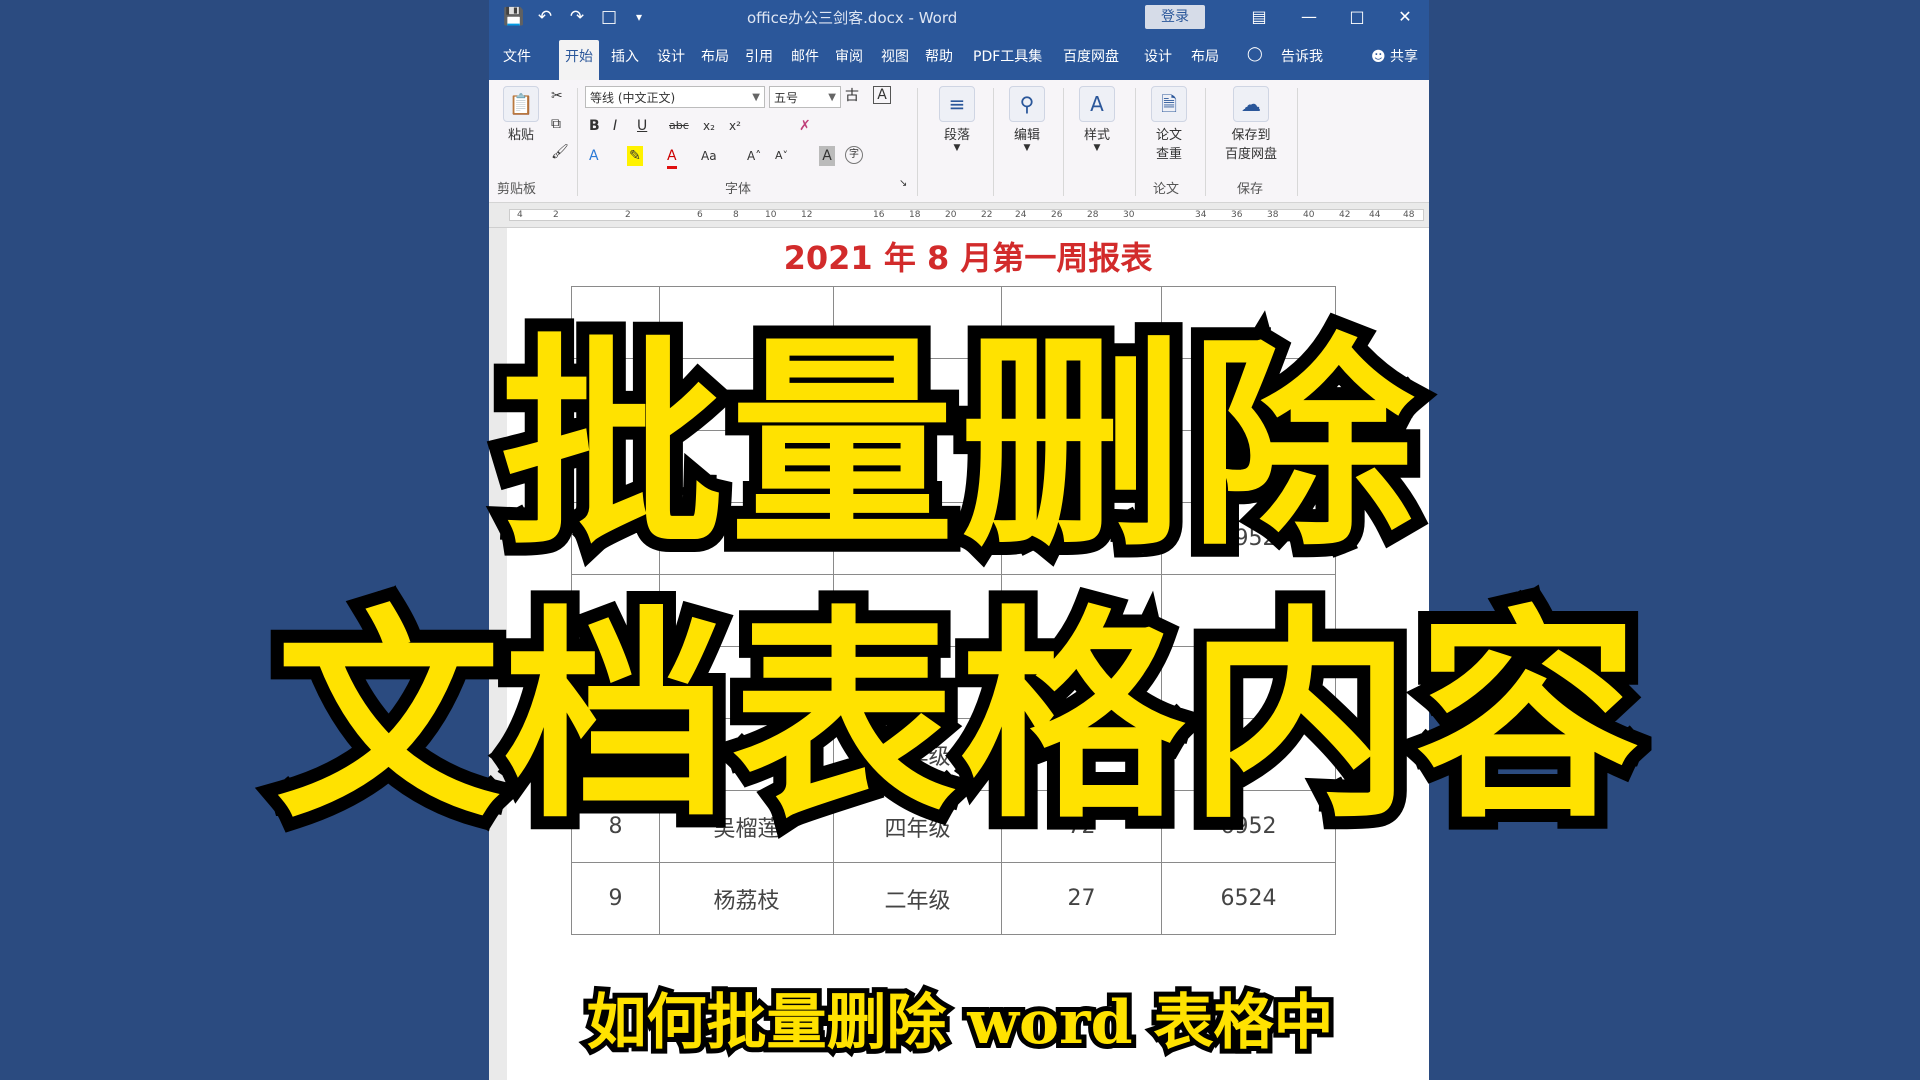 The image size is (1920, 1080). What do you see at coordinates (594, 156) in the screenshot?
I see `text-effects-icon: A` at bounding box center [594, 156].